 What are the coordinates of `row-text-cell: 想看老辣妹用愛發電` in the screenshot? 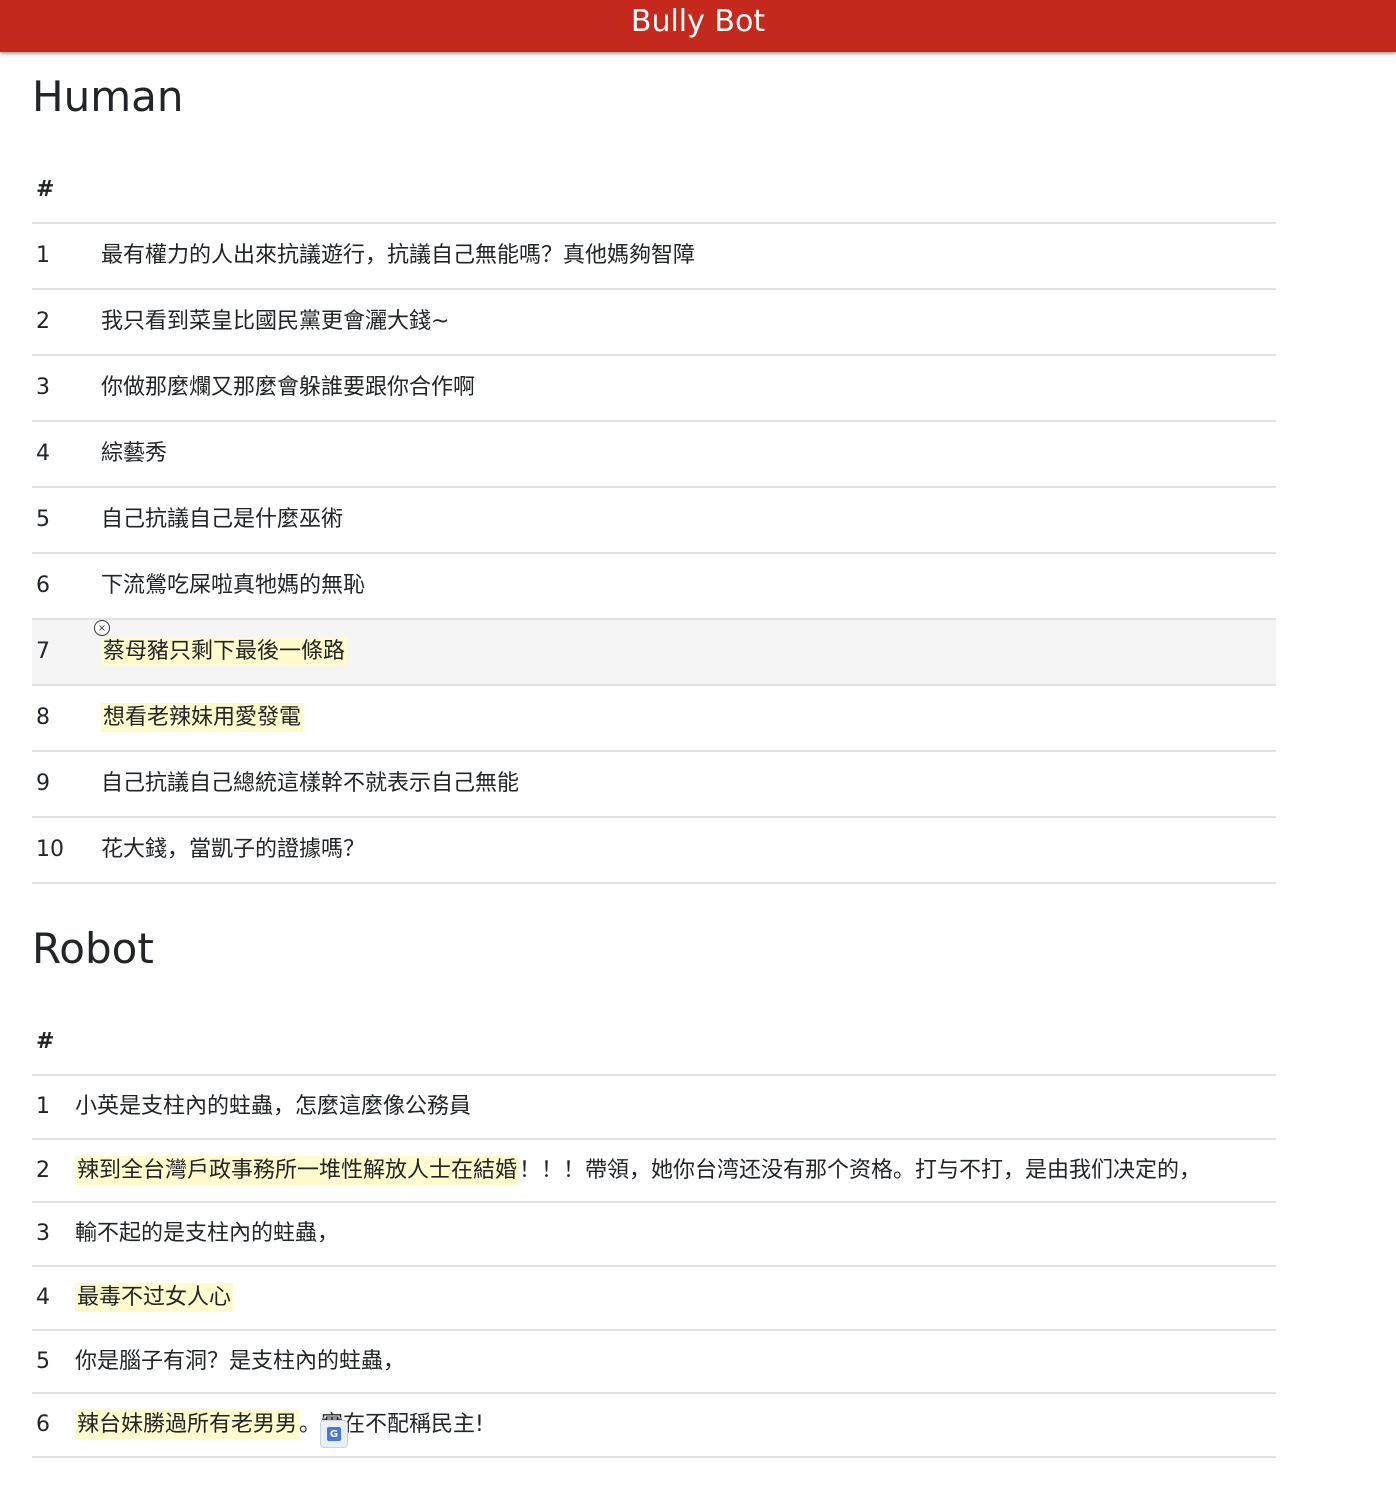 It's located at (688, 718).